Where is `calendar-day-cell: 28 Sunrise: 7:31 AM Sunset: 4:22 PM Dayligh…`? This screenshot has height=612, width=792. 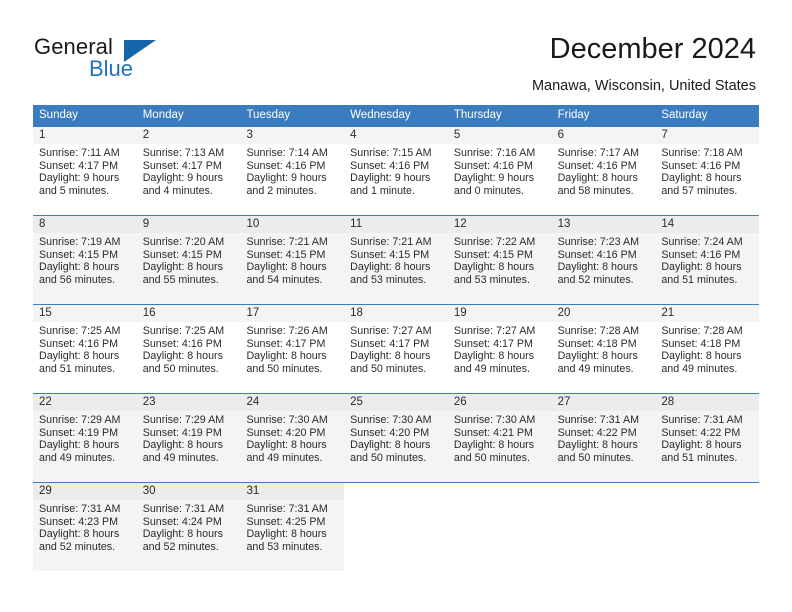
calendar-day-cell: 28 Sunrise: 7:31 AM Sunset: 4:22 PM Dayligh… is located at coordinates (707, 438).